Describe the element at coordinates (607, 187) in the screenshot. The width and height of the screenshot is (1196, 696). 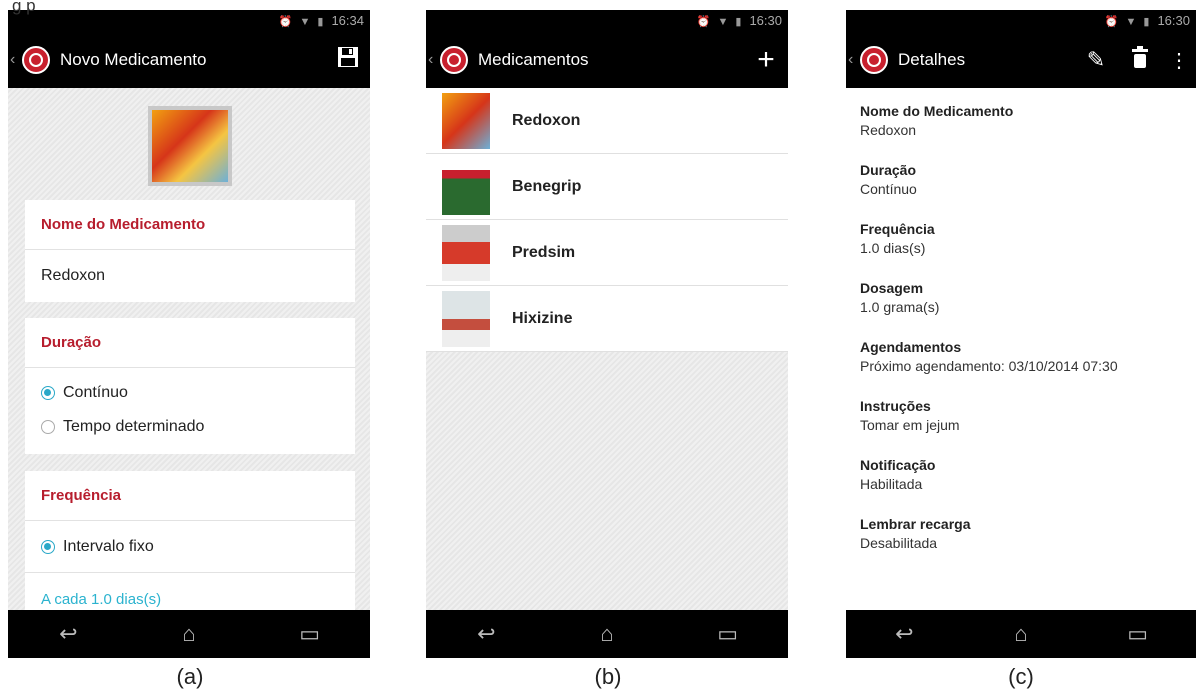
I see `list-item: Benegrip` at that location.